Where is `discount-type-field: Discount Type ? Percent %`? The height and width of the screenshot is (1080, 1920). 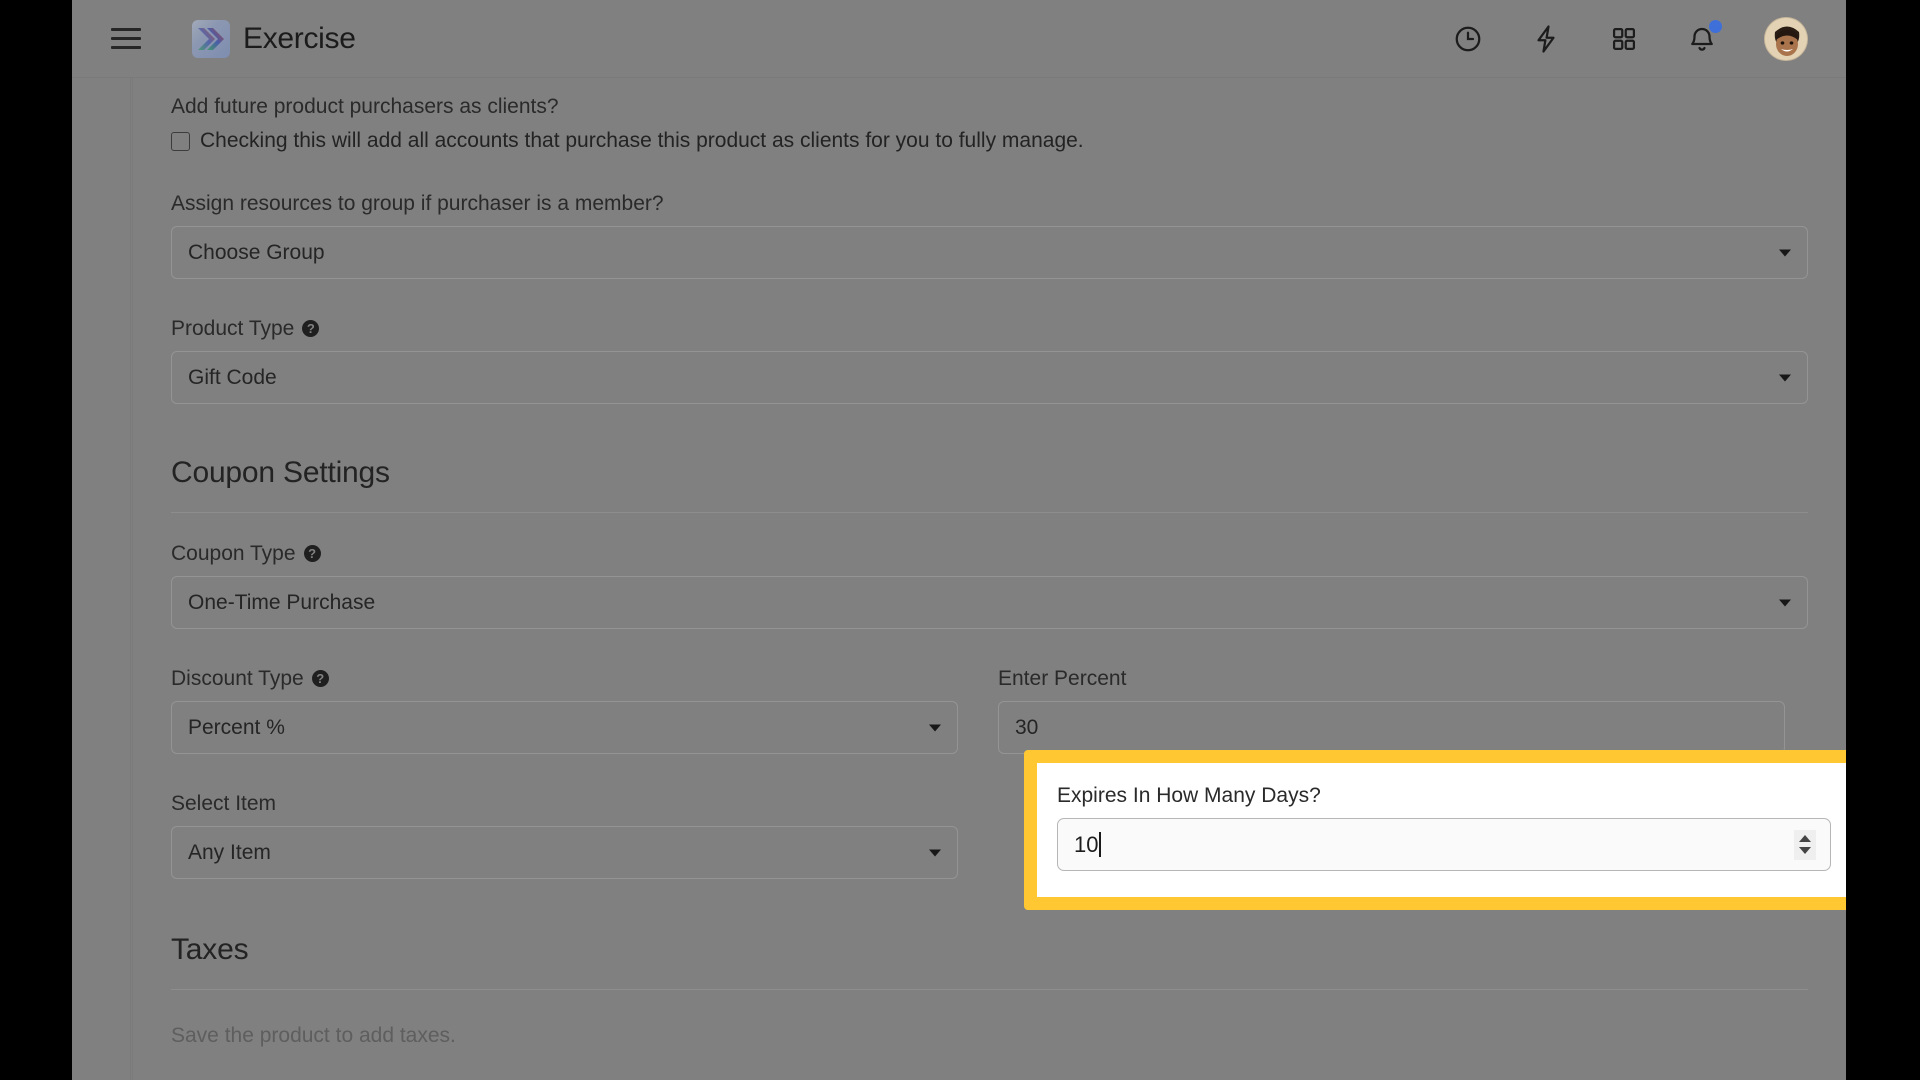 discount-type-field: Discount Type ? Percent % is located at coordinates (564, 711).